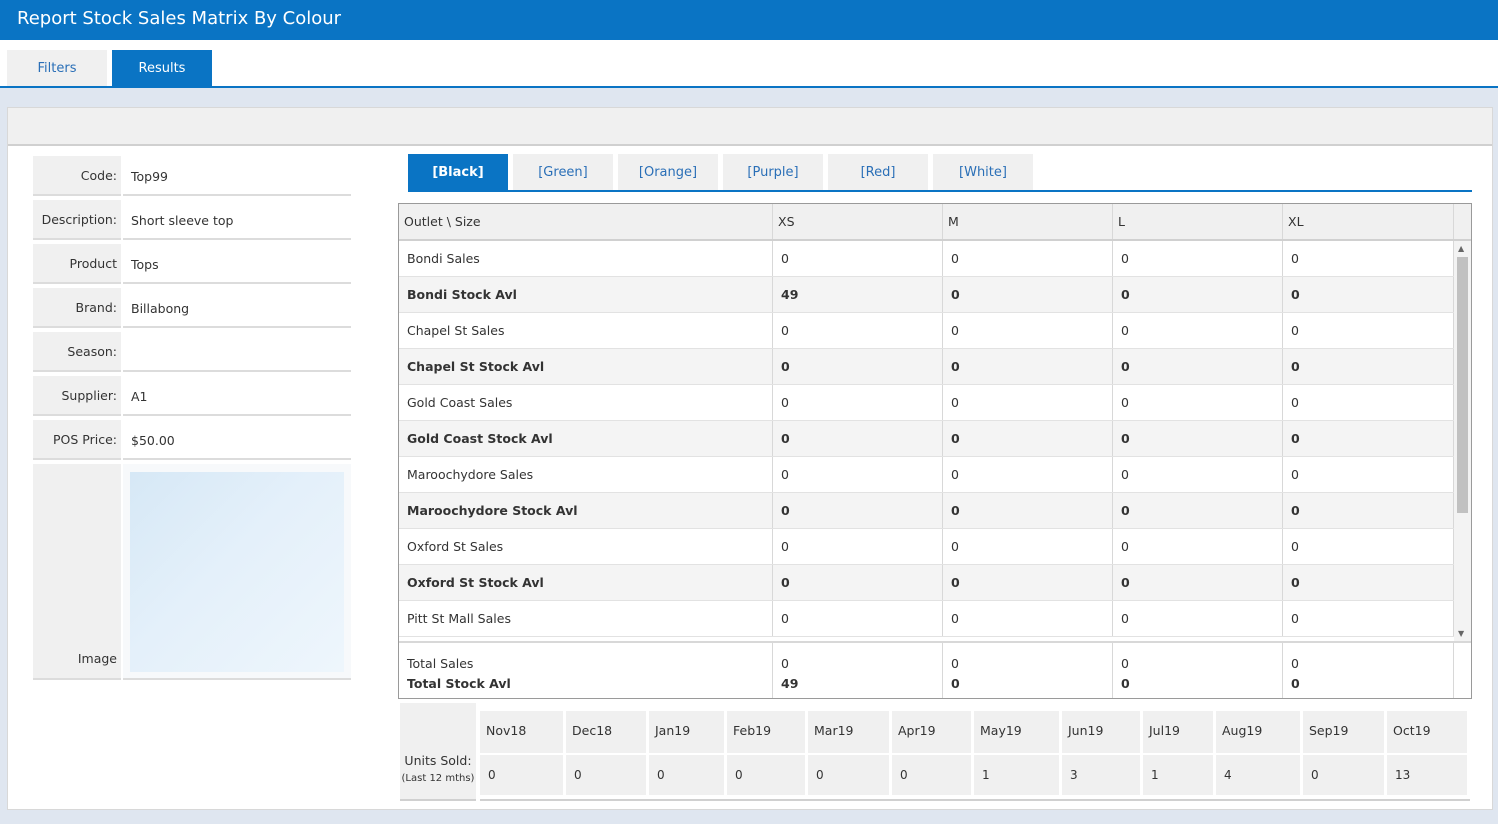 The image size is (1498, 824). I want to click on info-row-supplier: Supplier: A1, so click(192, 397).